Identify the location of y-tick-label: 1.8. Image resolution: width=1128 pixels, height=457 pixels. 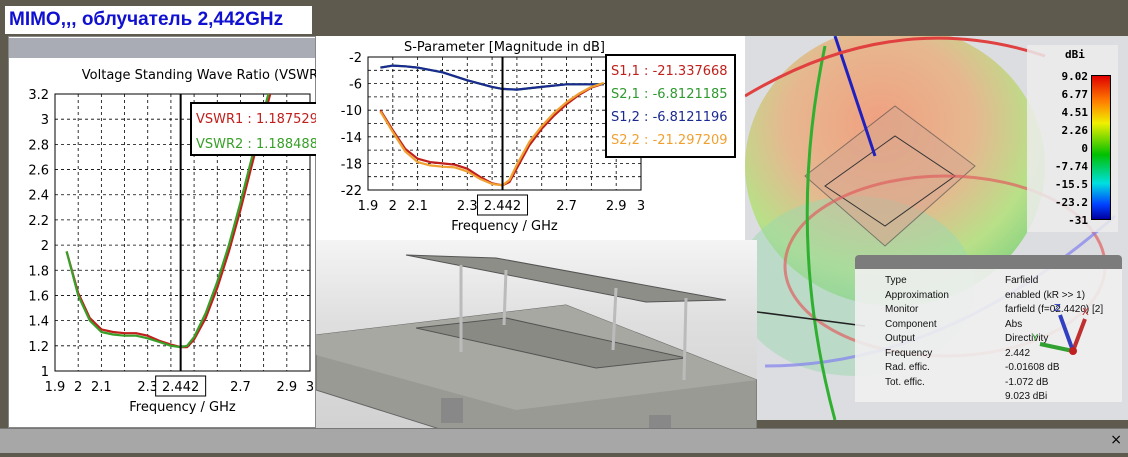
(38, 271).